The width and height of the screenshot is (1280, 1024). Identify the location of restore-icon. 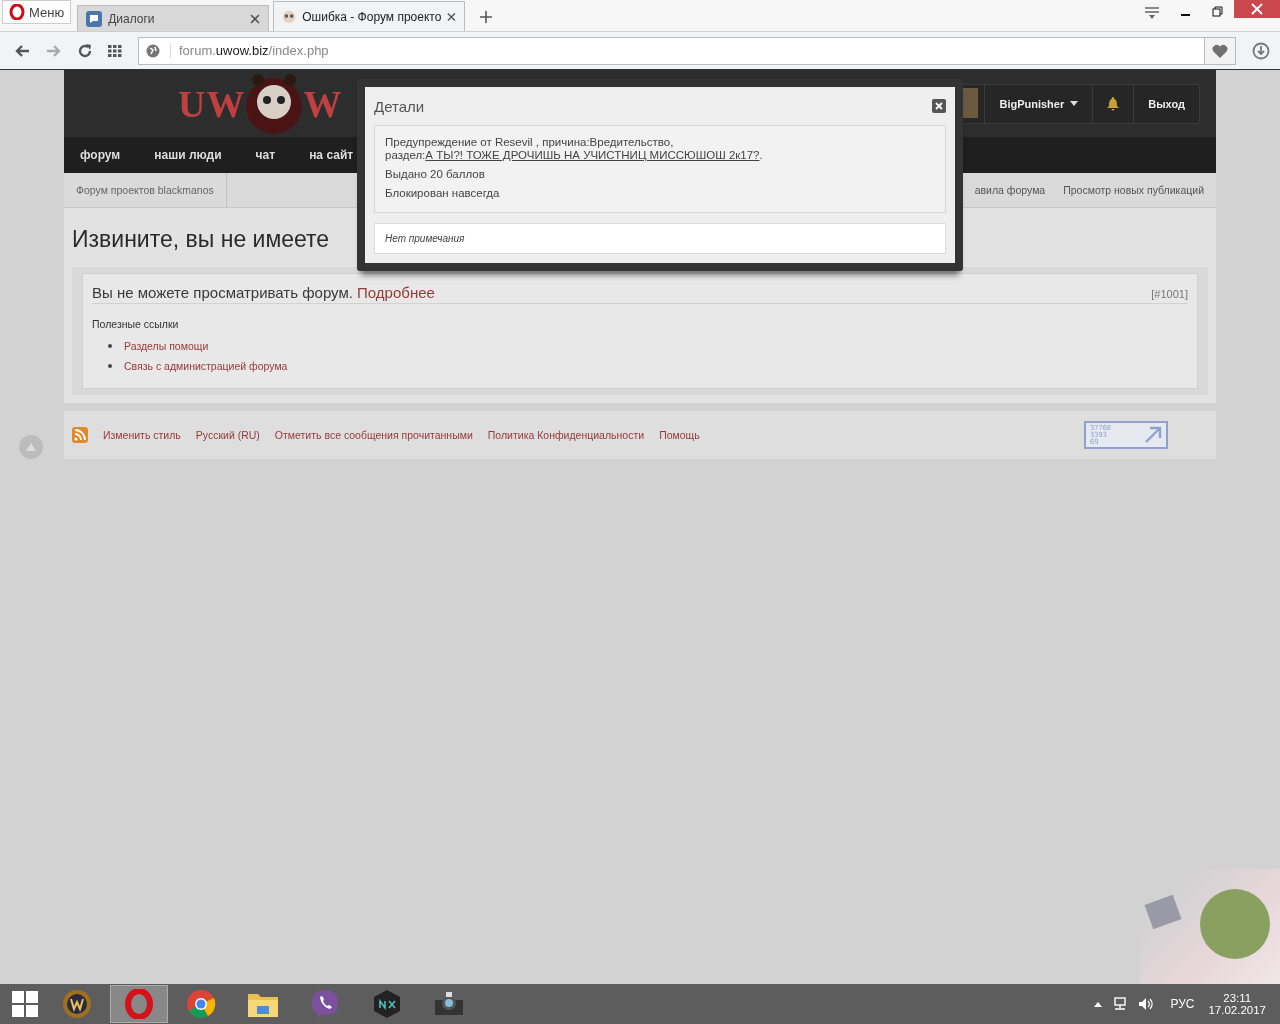
(1218, 12).